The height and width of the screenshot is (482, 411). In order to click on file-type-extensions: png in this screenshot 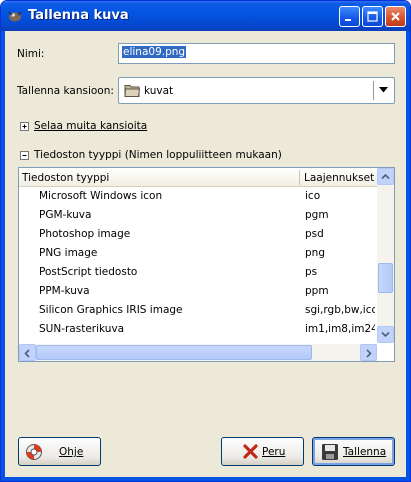, I will do `click(315, 253)`.